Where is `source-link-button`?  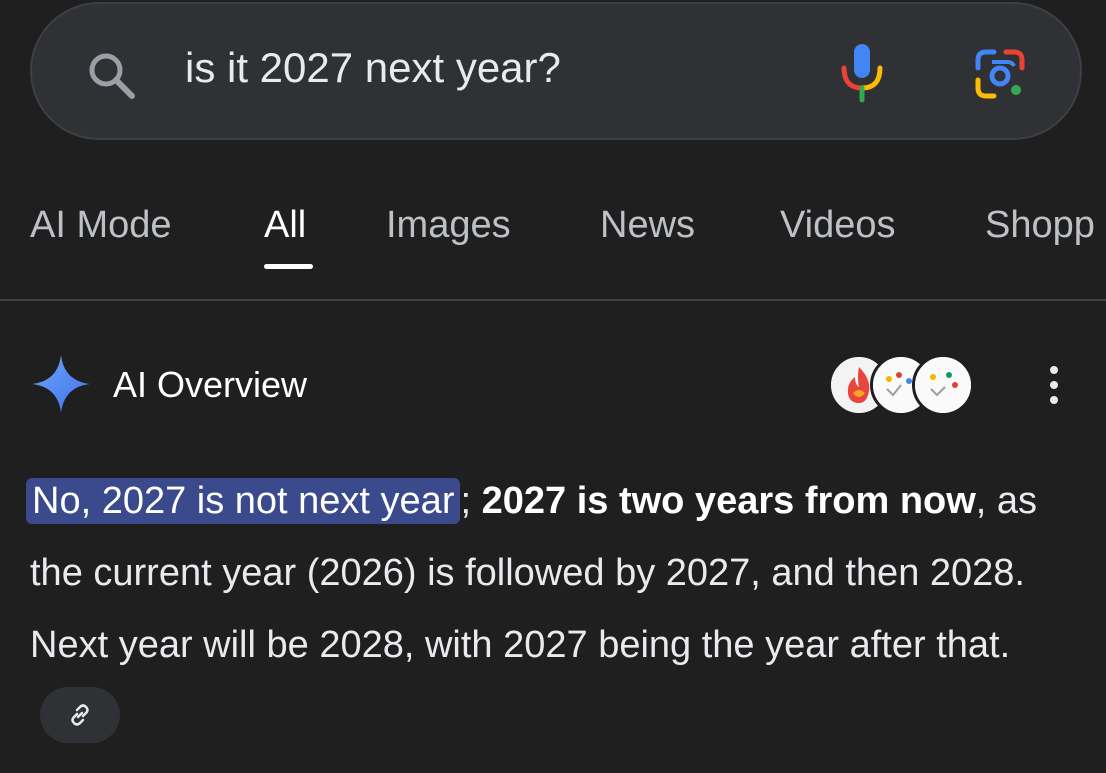
source-link-button is located at coordinates (80, 714).